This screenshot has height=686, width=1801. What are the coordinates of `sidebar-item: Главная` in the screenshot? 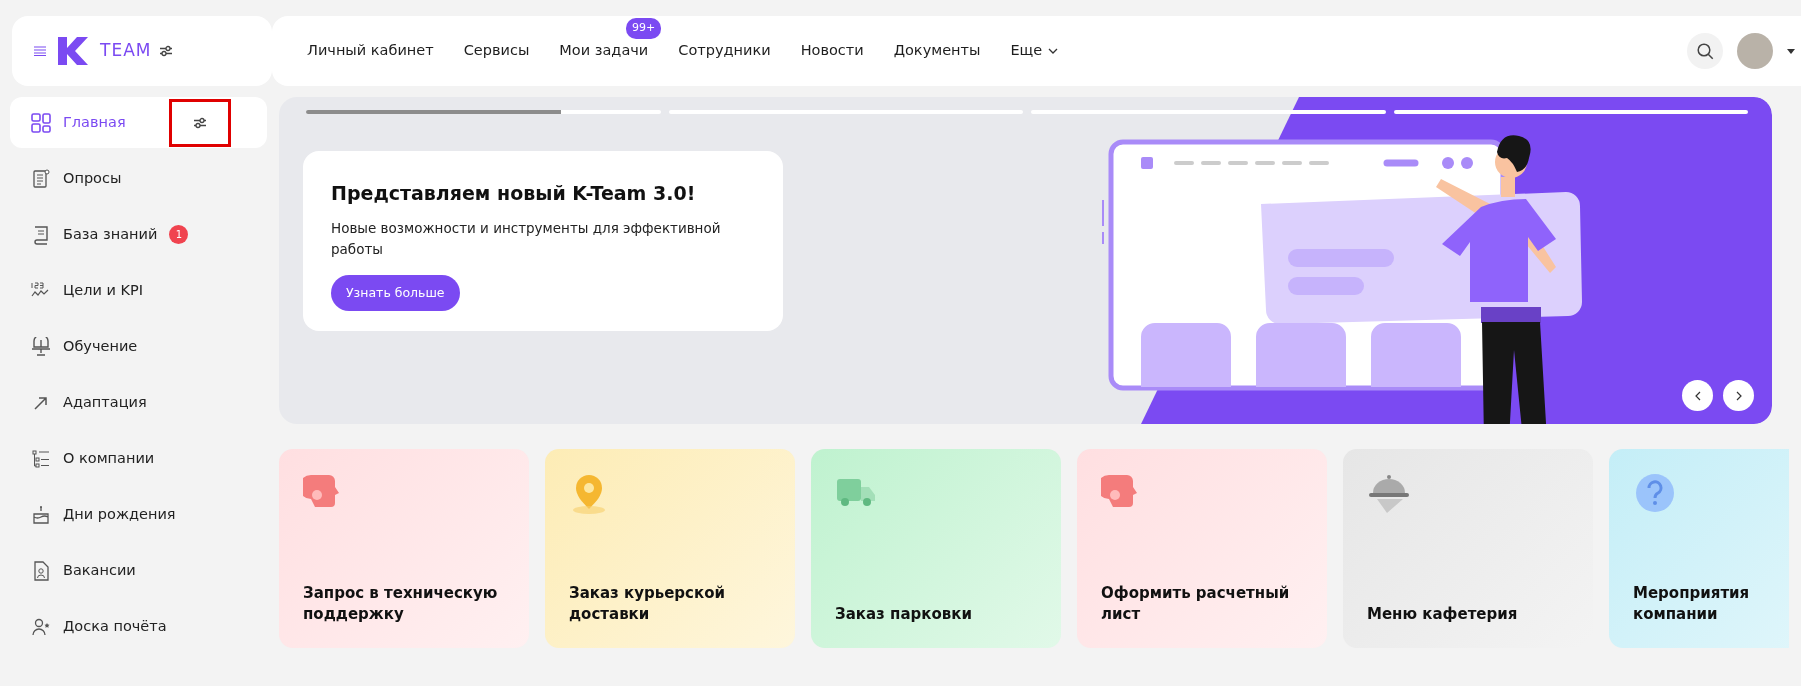 It's located at (138, 122).